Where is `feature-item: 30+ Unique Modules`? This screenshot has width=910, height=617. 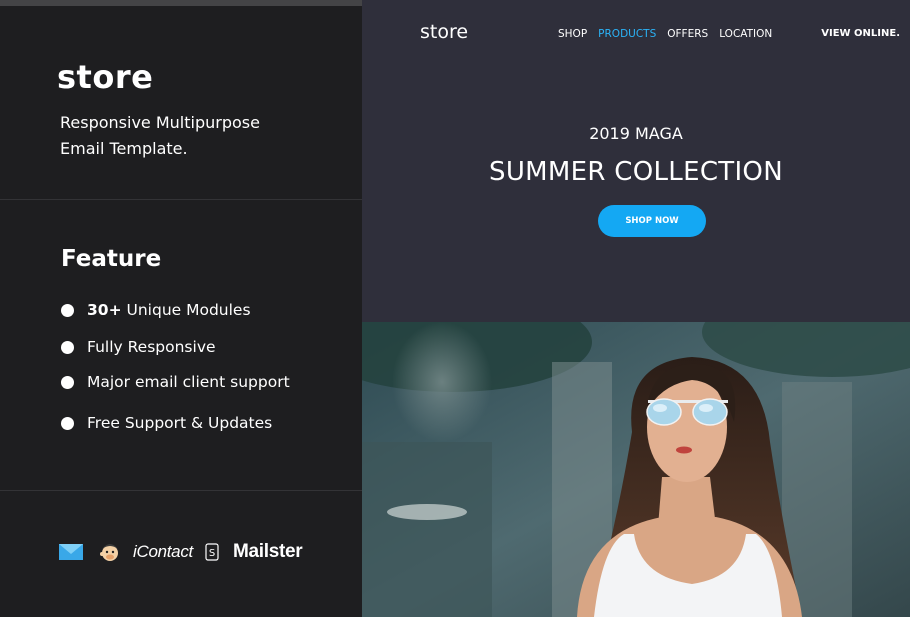 feature-item: 30+ Unique Modules is located at coordinates (175, 310).